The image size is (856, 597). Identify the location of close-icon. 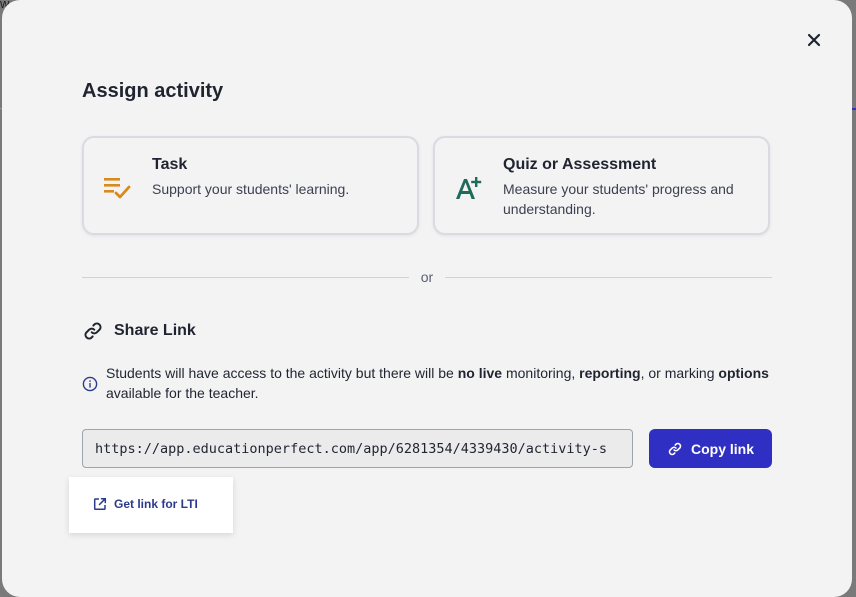
(814, 40).